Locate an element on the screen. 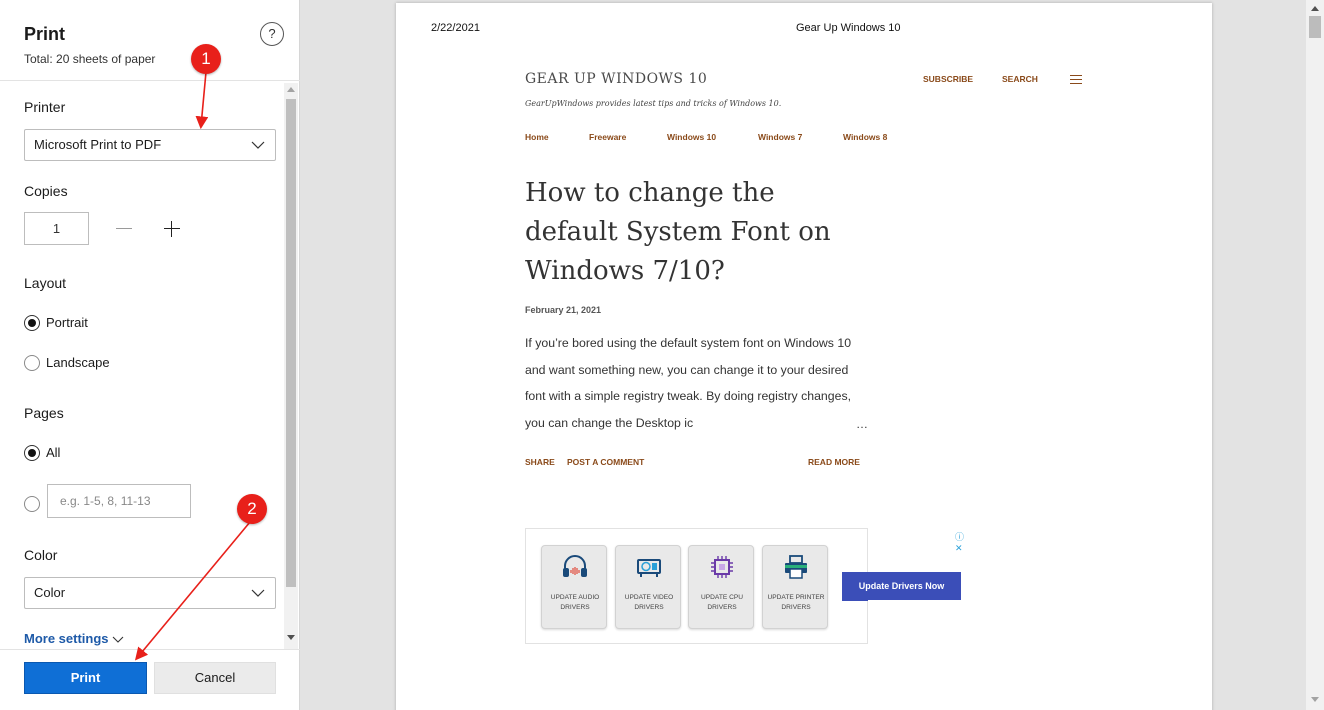  color-select-value: Color is located at coordinates (50, 592).